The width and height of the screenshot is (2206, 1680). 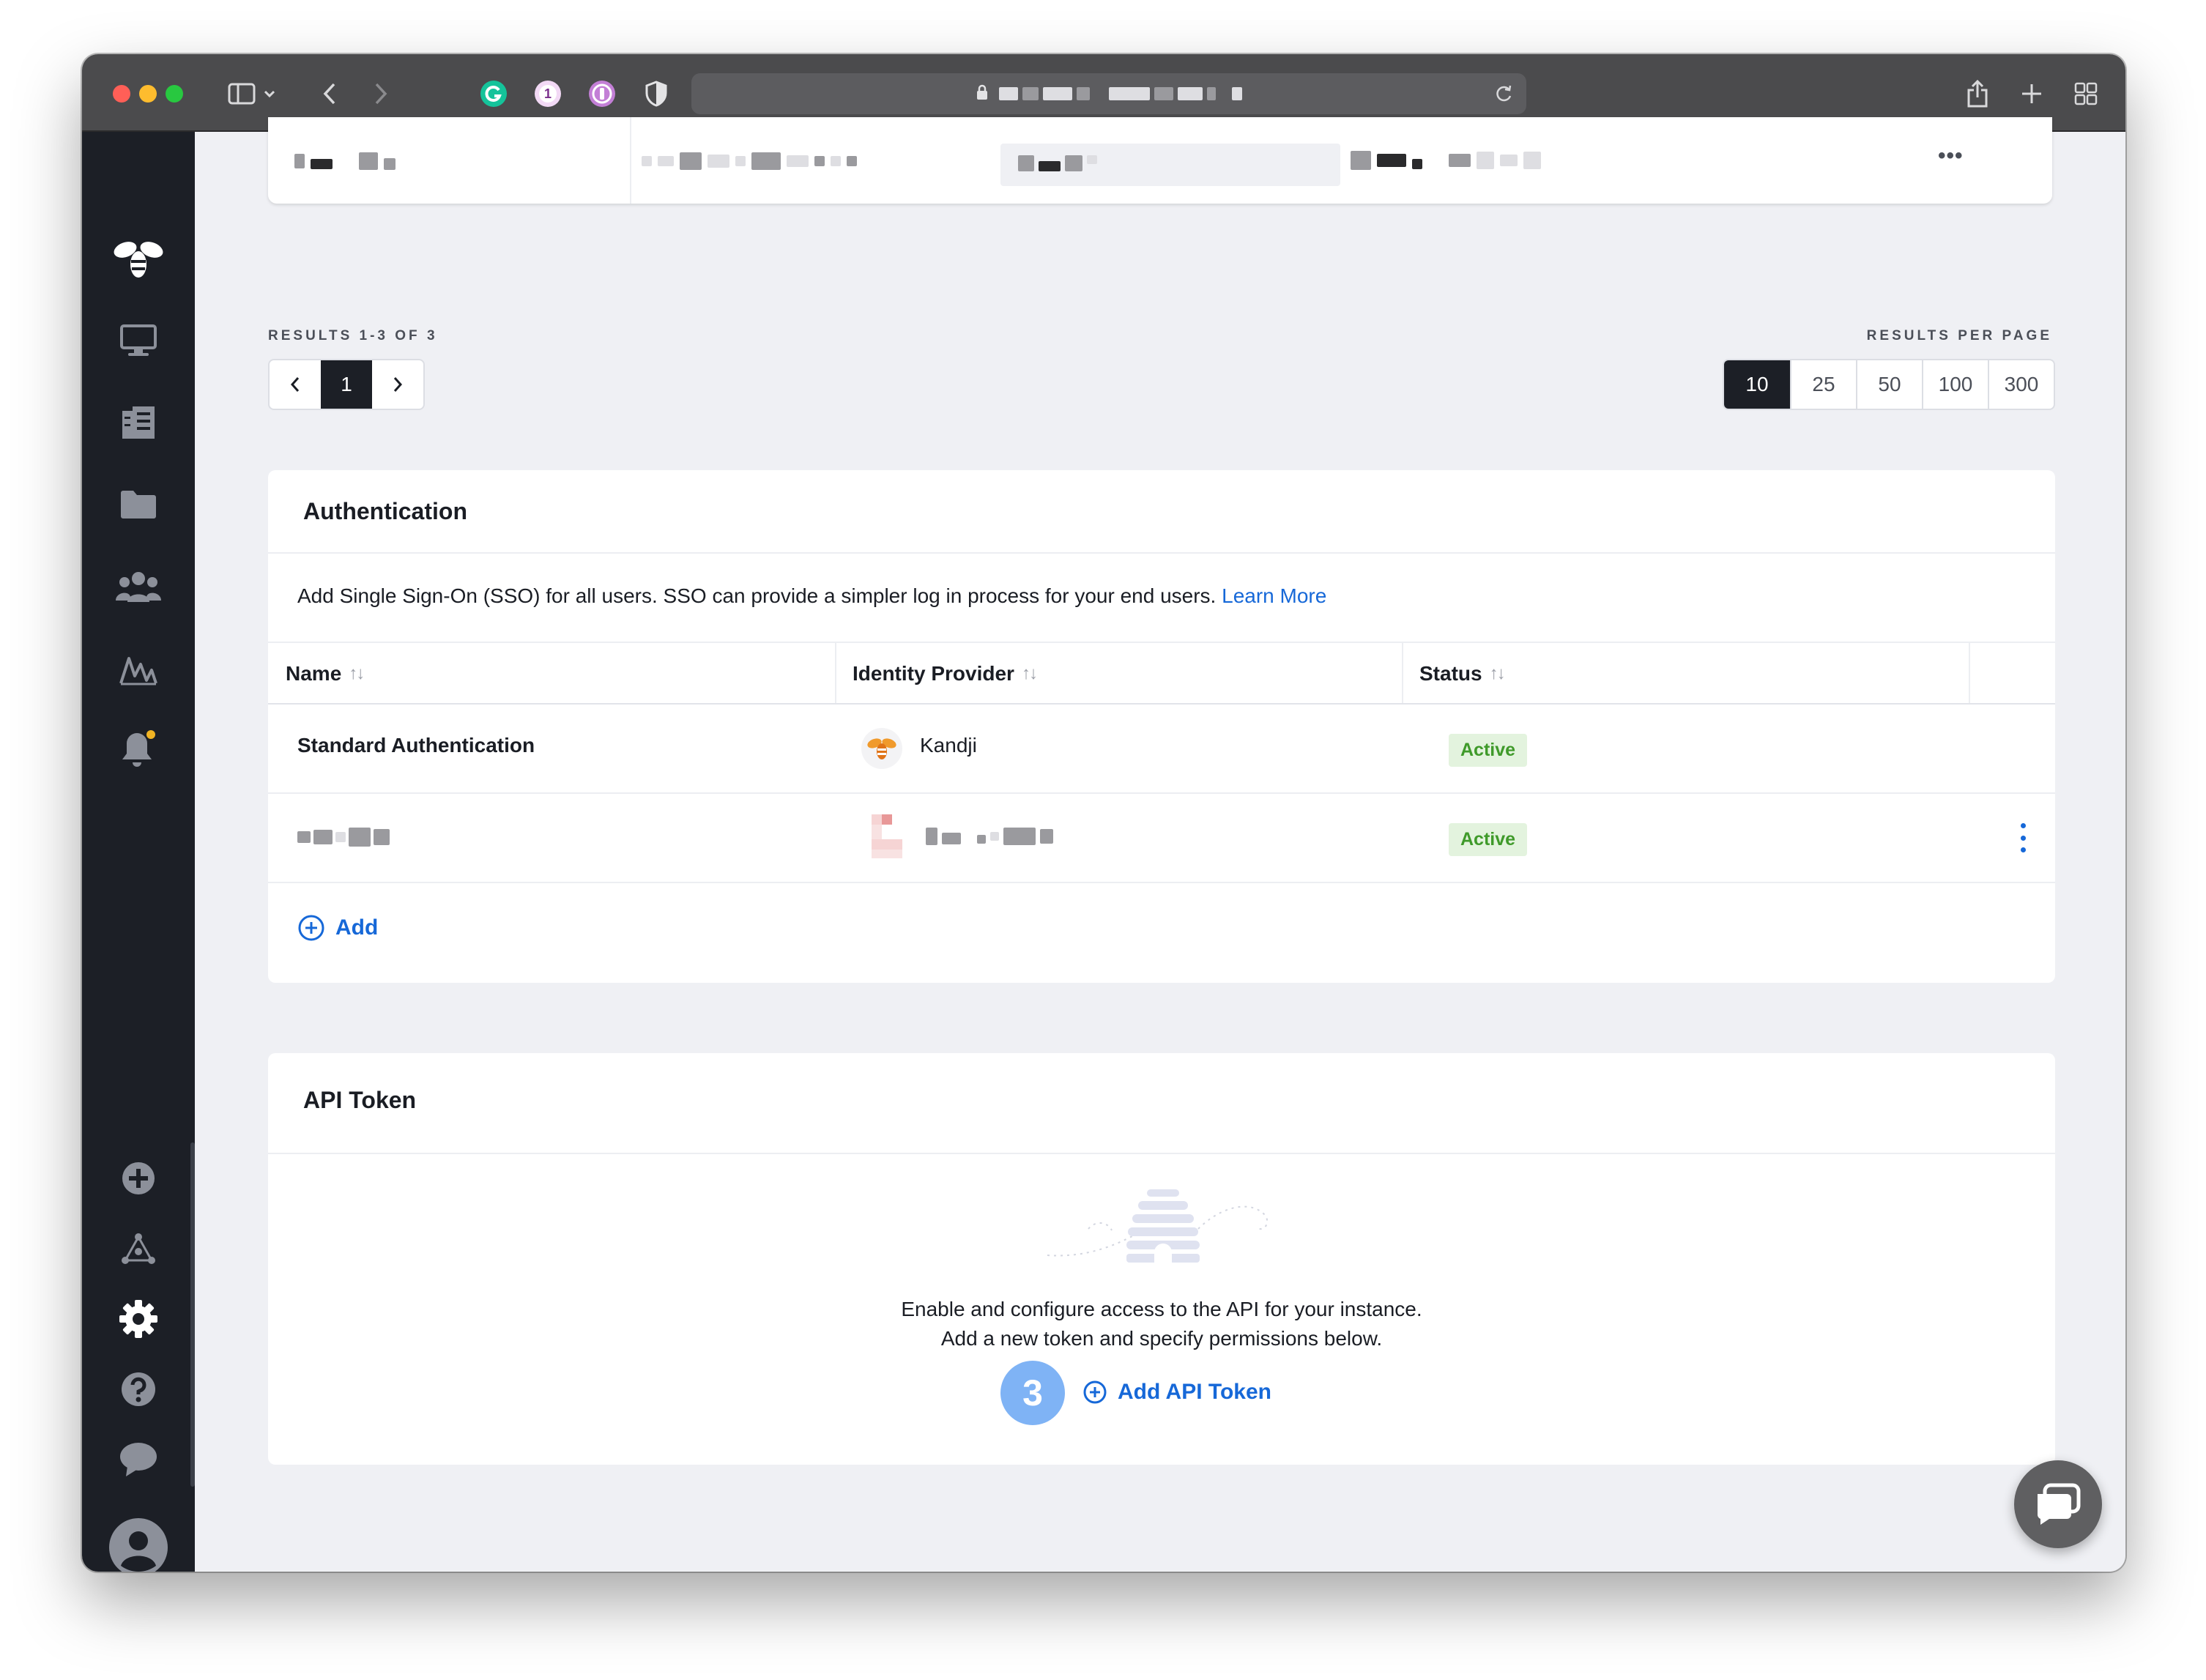 I want to click on column-header-name-label: Name, so click(x=314, y=673).